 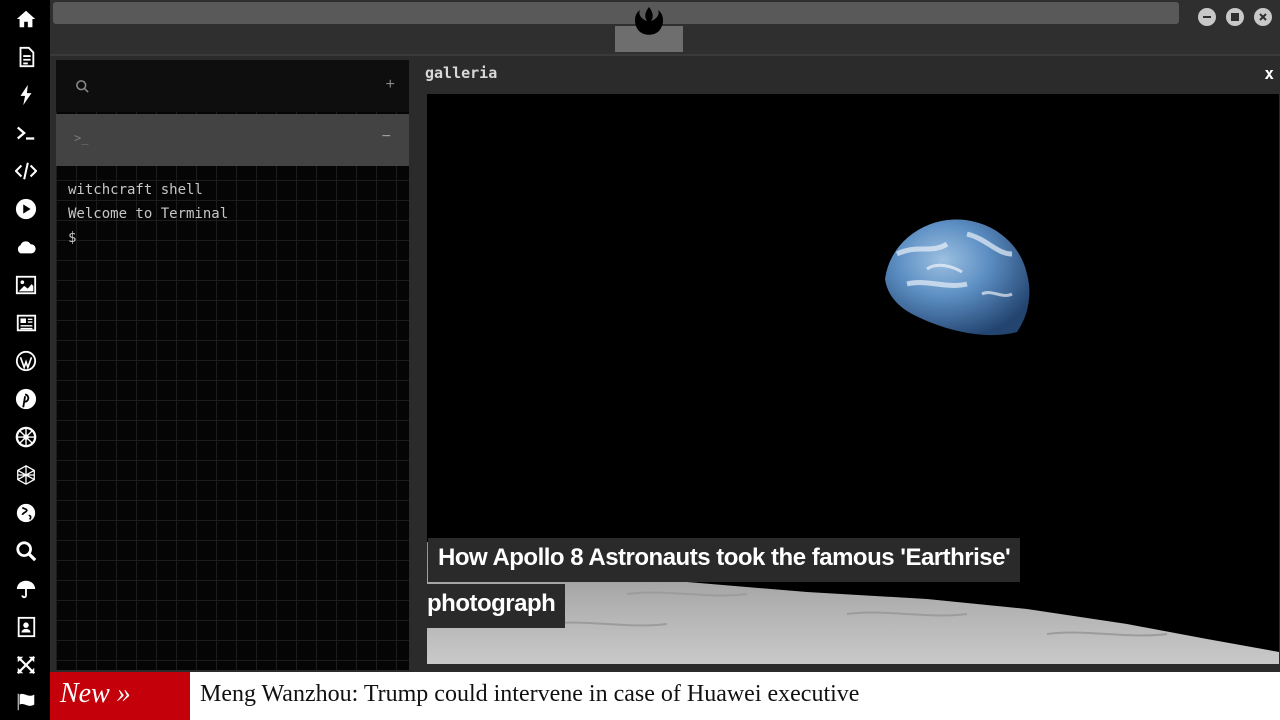 I want to click on new-badge: New », so click(x=120, y=696).